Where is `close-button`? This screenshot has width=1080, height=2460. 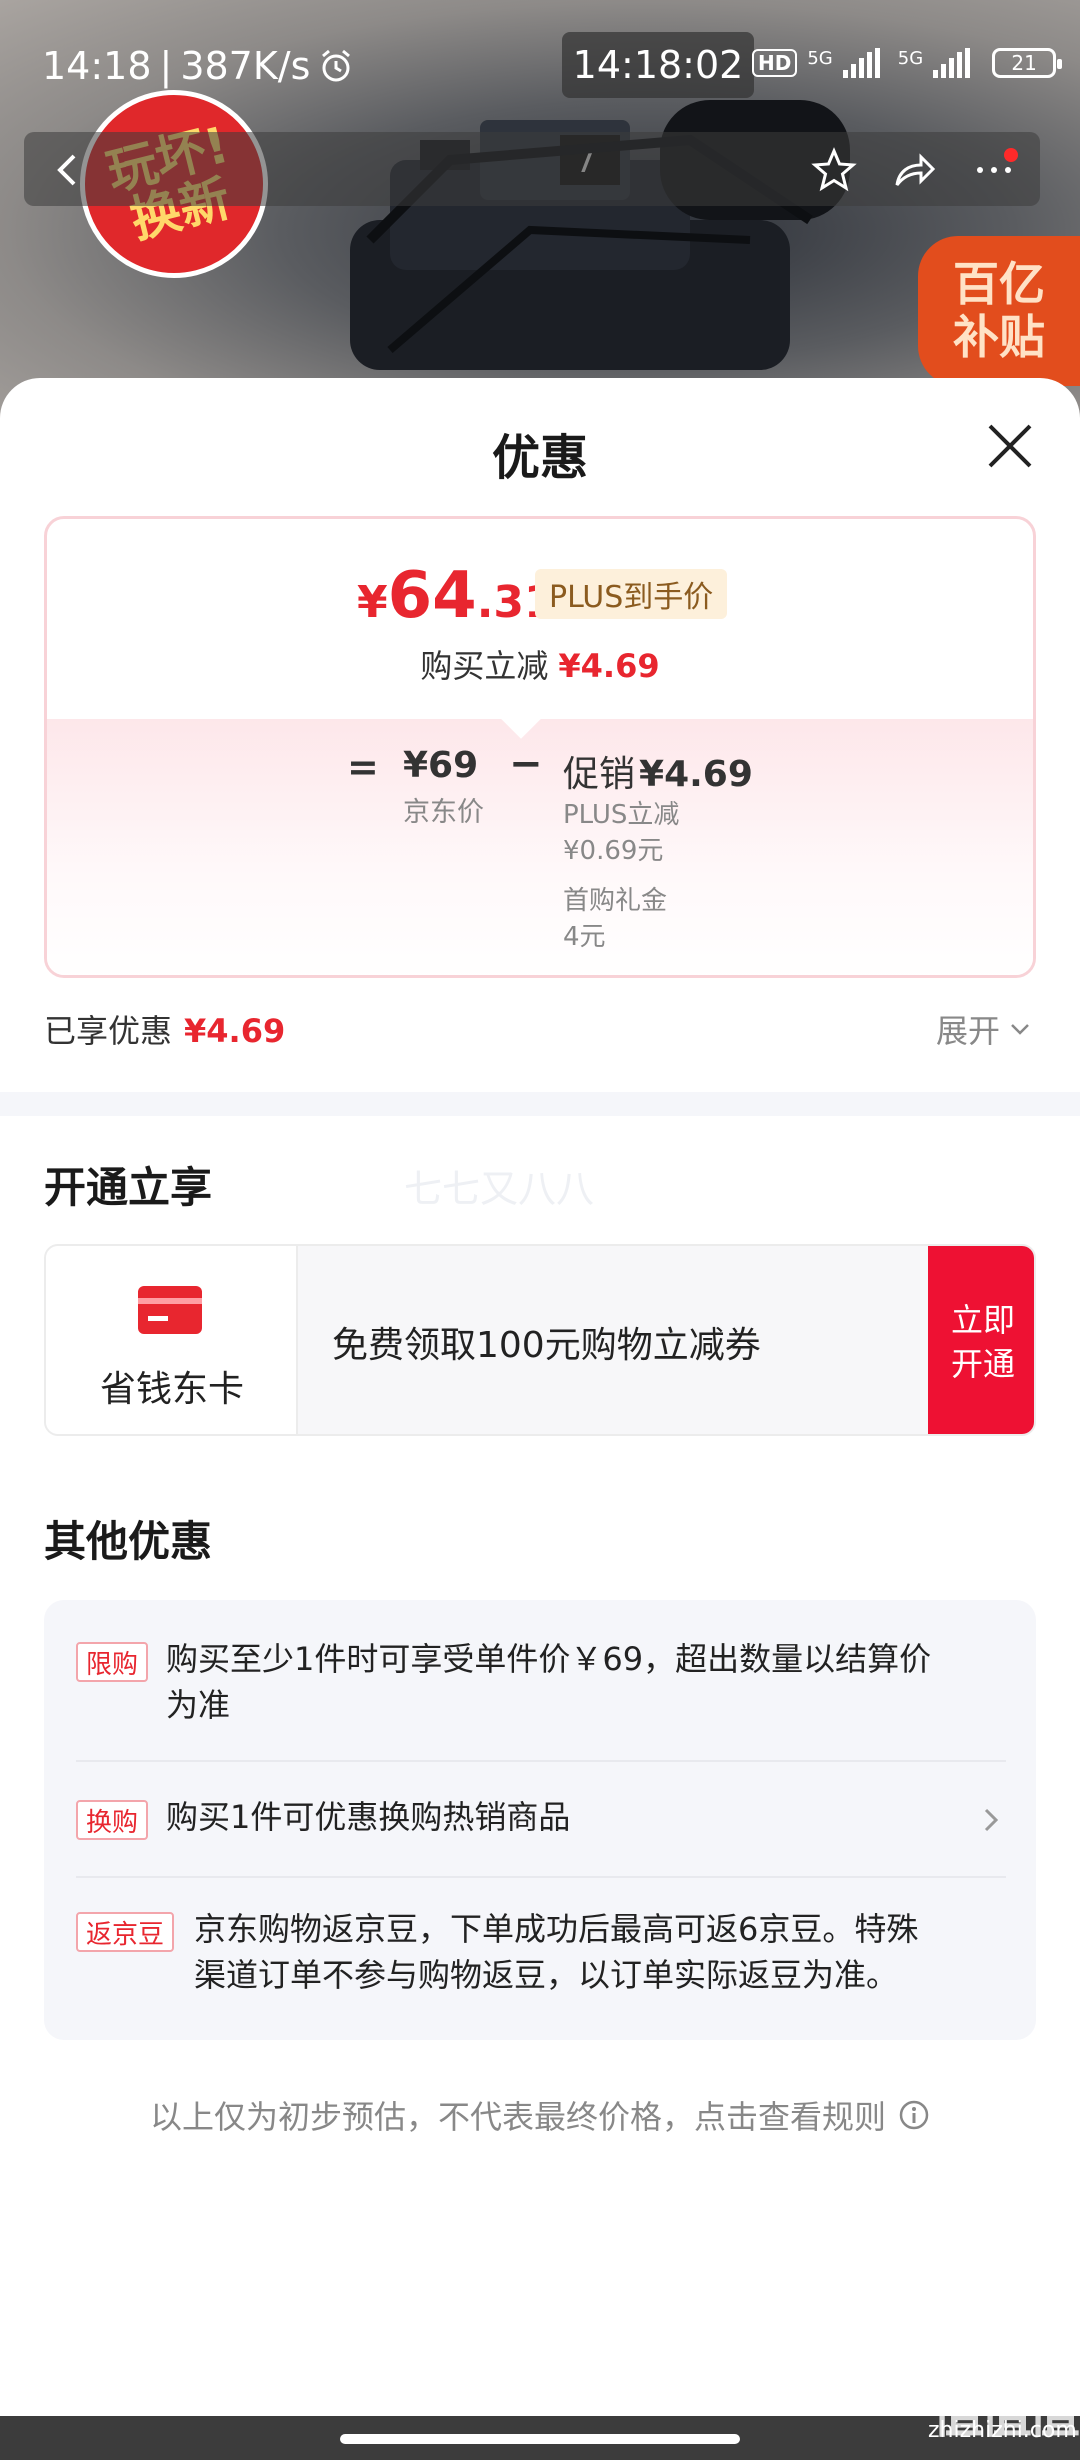 close-button is located at coordinates (1010, 446).